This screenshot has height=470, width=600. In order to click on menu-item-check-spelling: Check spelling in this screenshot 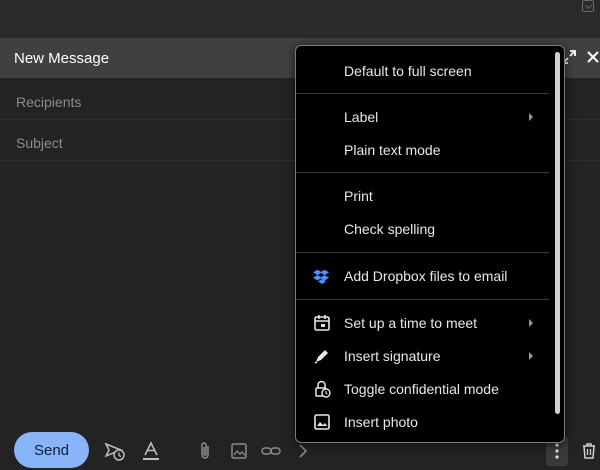, I will do `click(430, 229)`.